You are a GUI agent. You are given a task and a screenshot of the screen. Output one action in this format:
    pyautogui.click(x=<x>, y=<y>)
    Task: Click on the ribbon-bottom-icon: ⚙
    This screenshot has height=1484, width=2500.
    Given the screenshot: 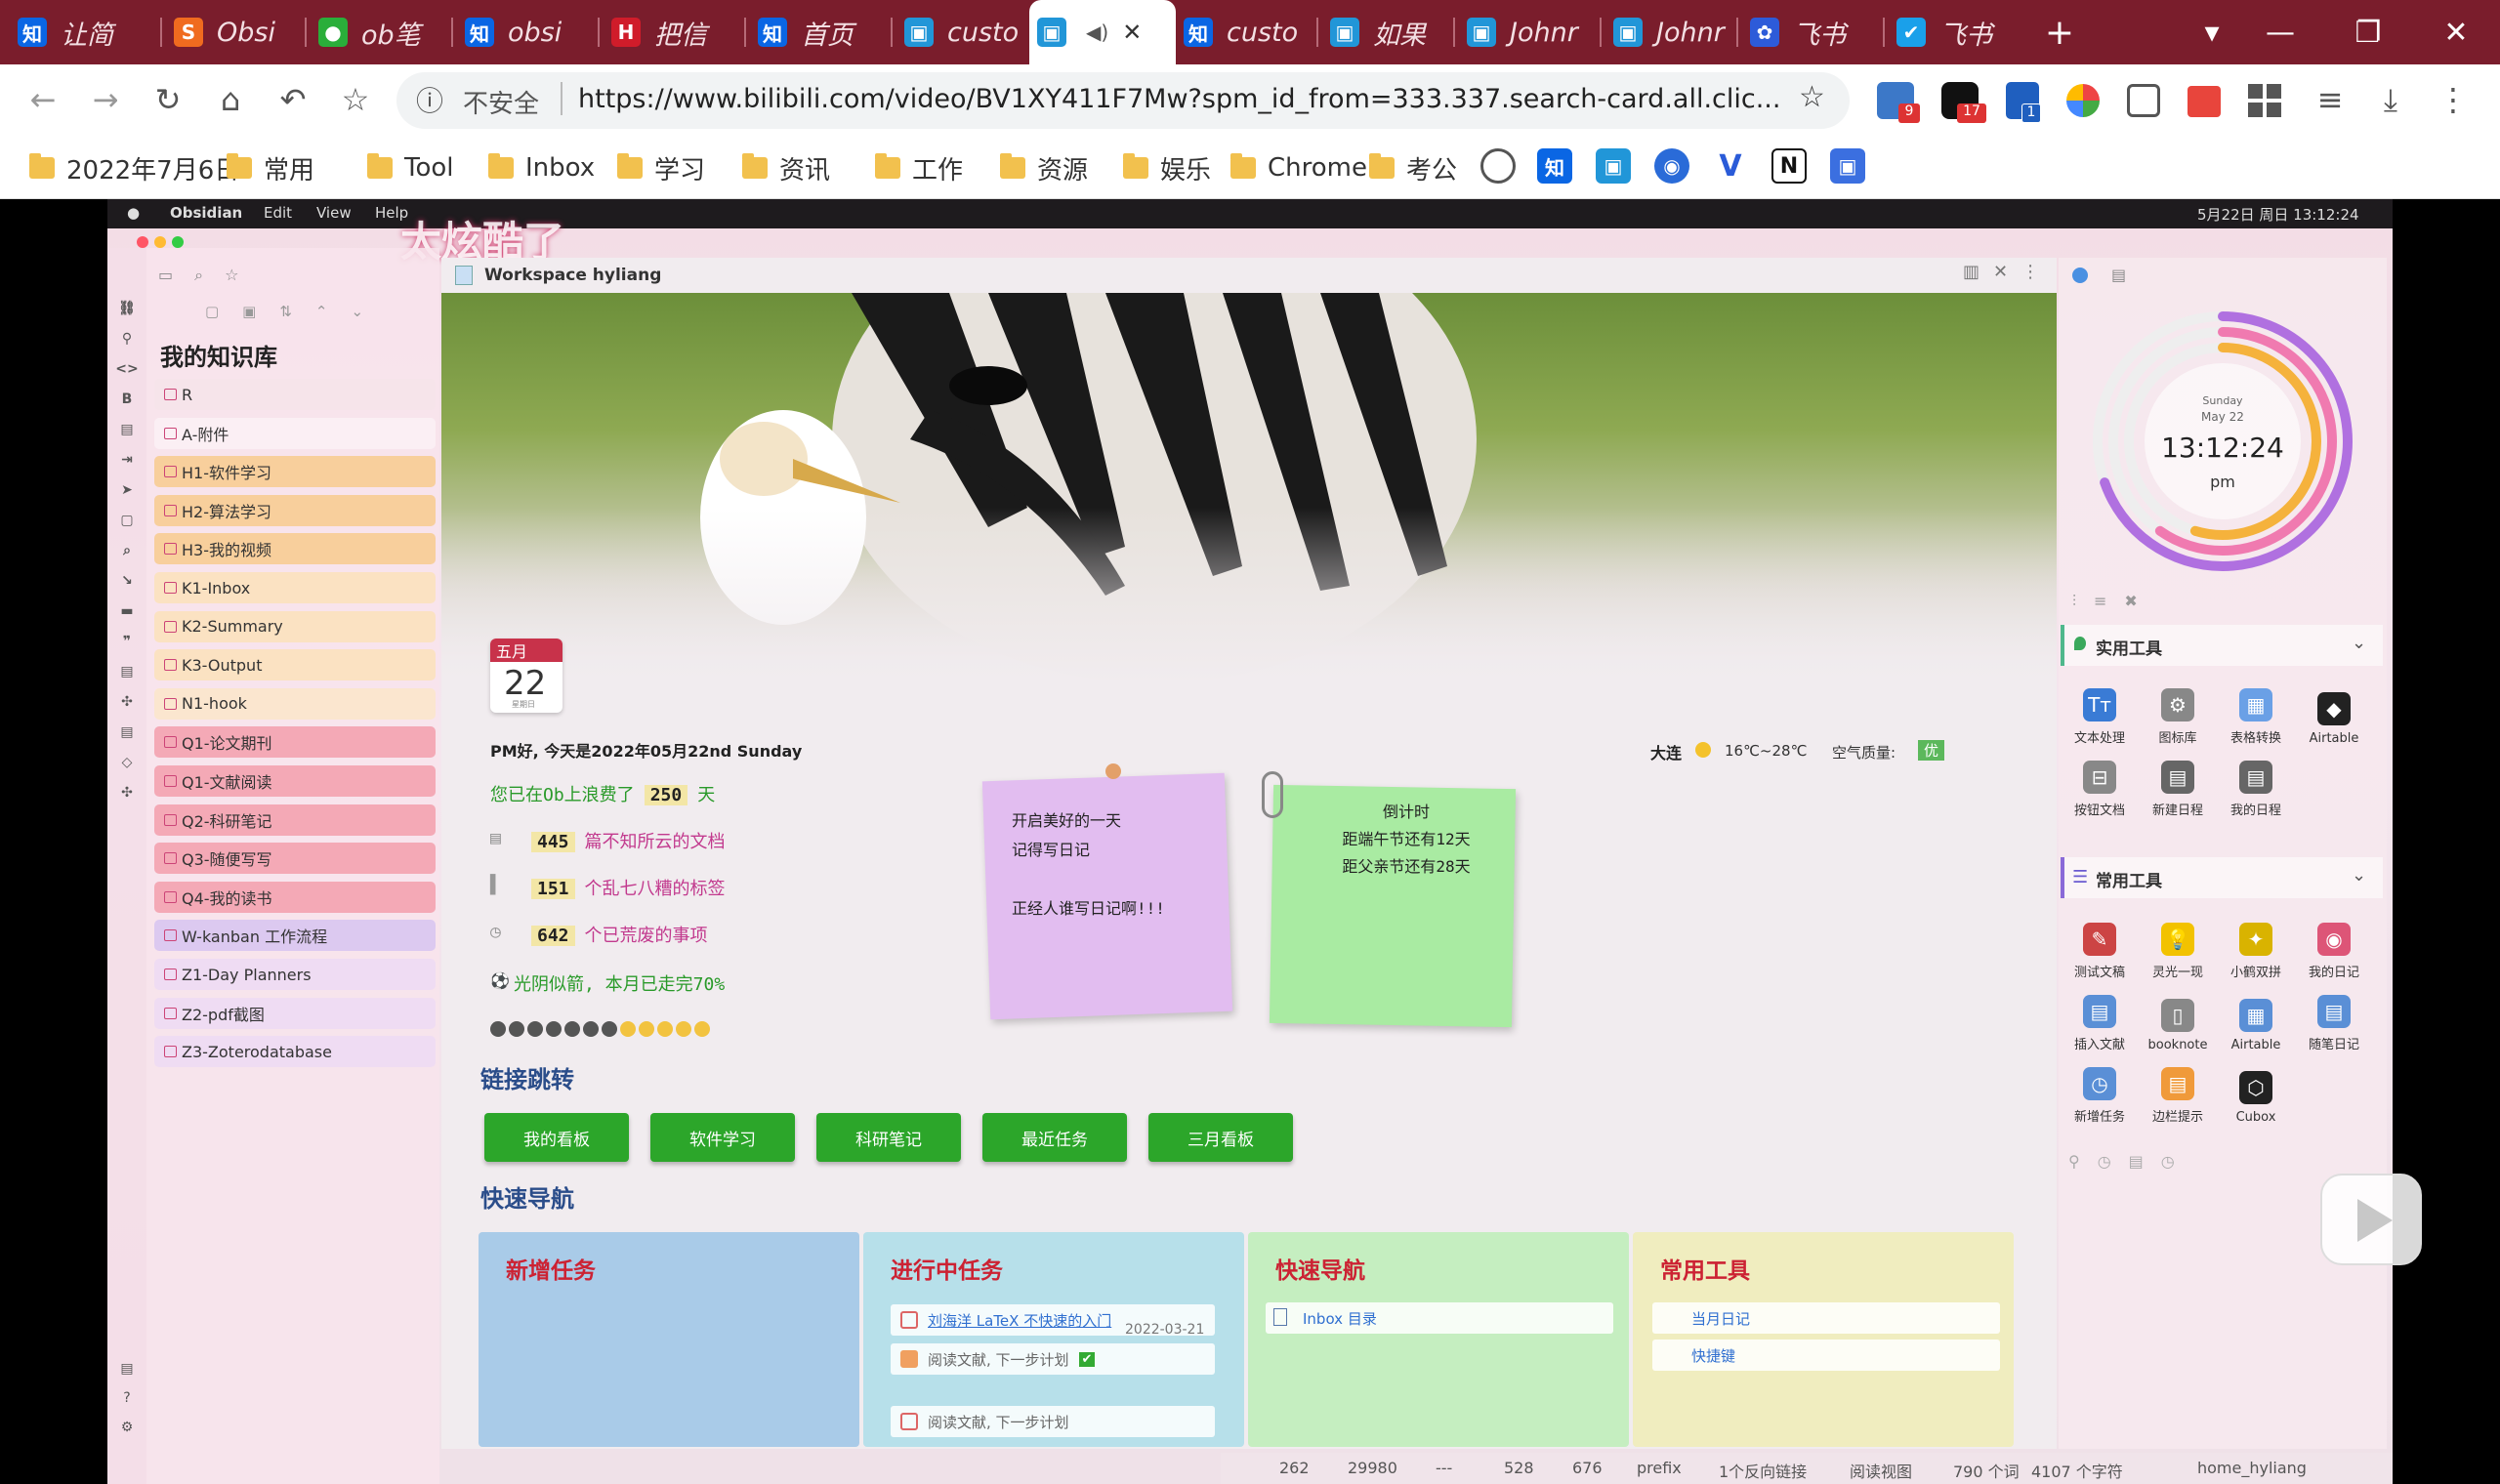 What is the action you would take?
    pyautogui.click(x=127, y=1428)
    